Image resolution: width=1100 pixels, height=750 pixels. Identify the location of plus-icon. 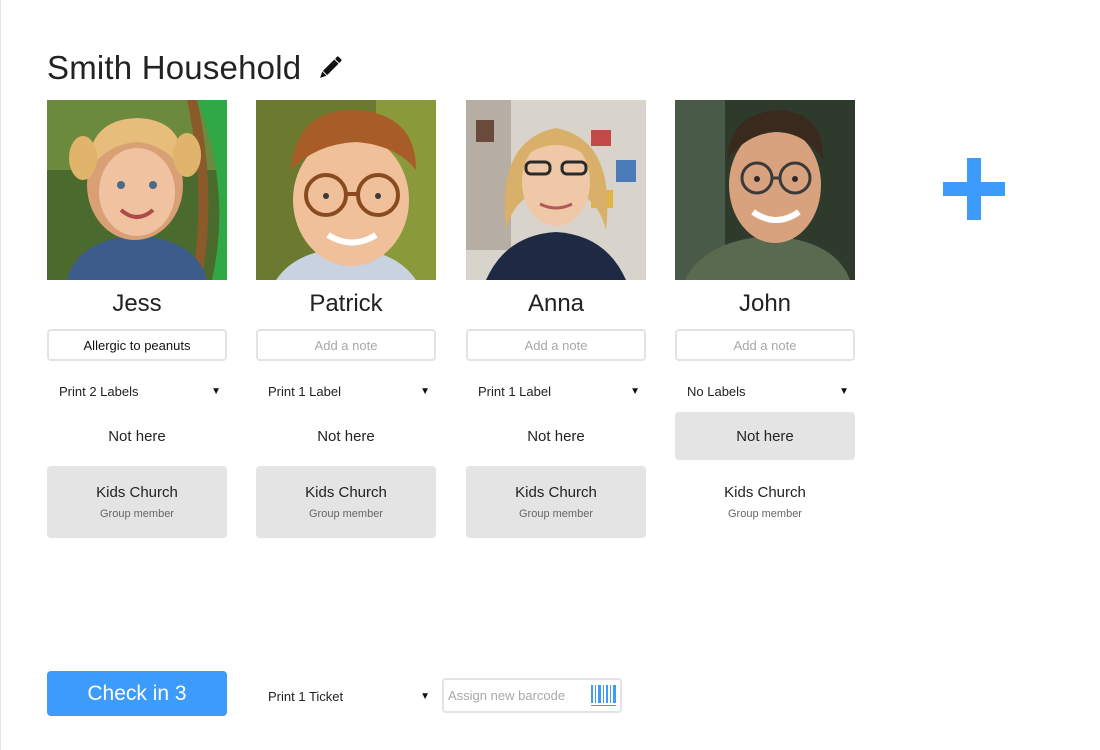
(974, 189).